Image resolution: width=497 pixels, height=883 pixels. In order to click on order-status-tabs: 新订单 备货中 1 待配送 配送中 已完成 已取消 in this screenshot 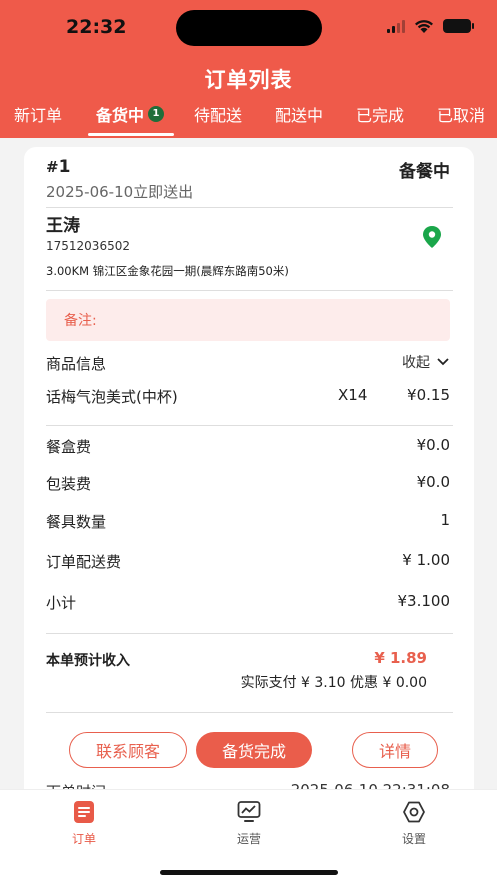, I will do `click(248, 119)`.